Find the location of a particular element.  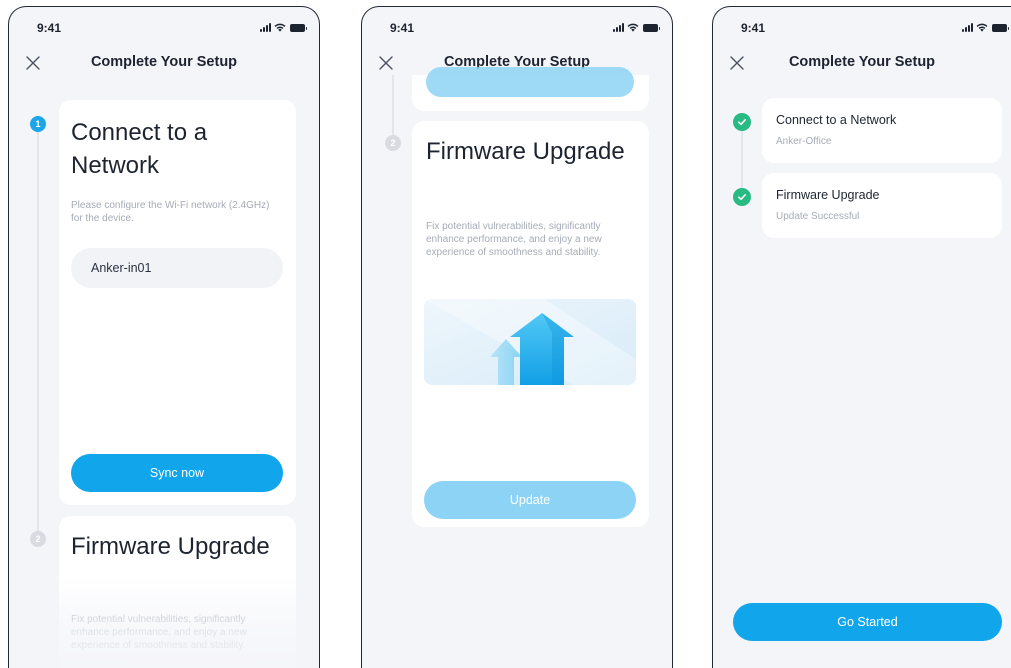

firmware-illustration is located at coordinates (530, 342).